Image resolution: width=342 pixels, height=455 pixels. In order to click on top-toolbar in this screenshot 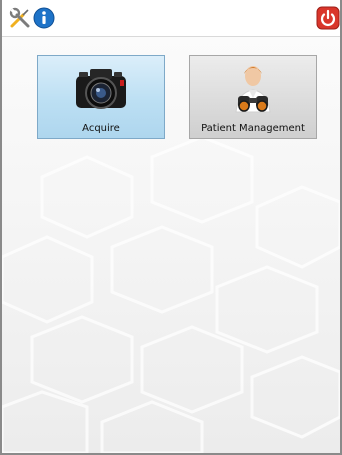, I will do `click(171, 18)`.